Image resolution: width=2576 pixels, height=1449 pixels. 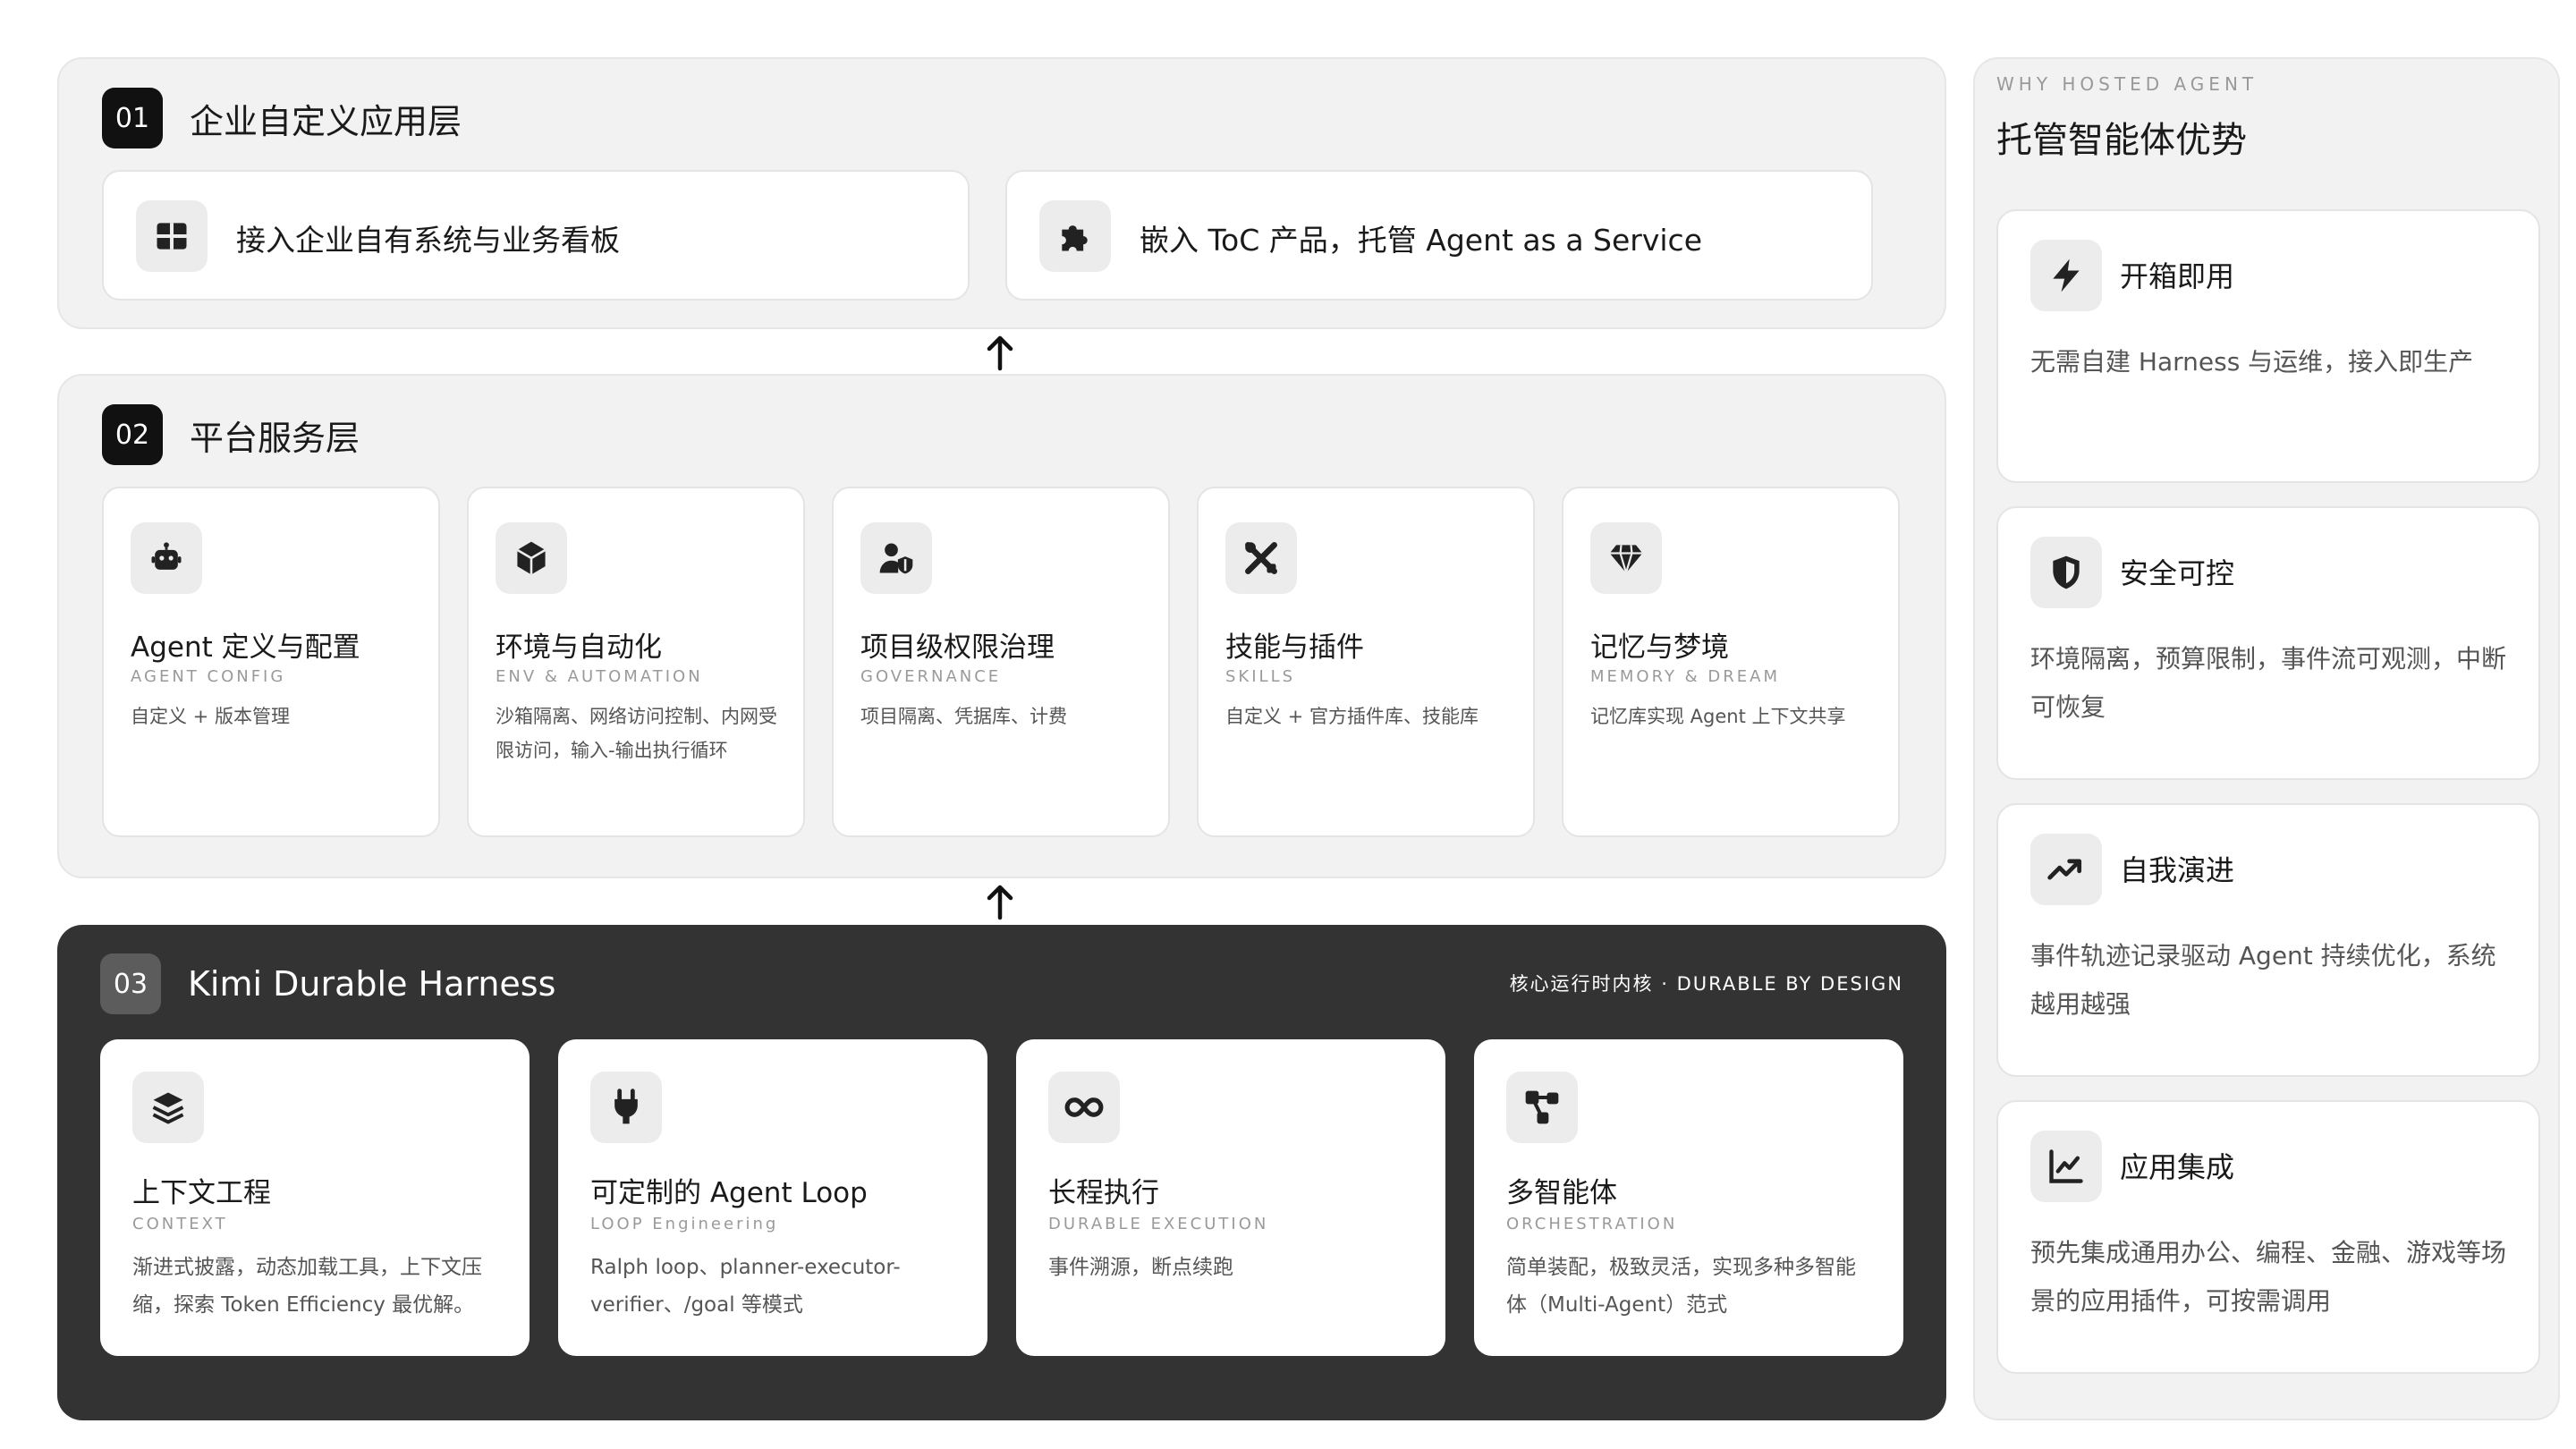 What do you see at coordinates (963, 716) in the screenshot?
I see `service-card-desc: 项目隔离、凭据库、计费` at bounding box center [963, 716].